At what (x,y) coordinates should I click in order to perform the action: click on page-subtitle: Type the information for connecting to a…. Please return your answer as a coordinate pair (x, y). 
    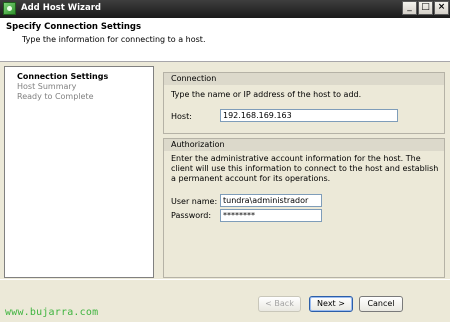
    Looking at the image, I should click on (114, 39).